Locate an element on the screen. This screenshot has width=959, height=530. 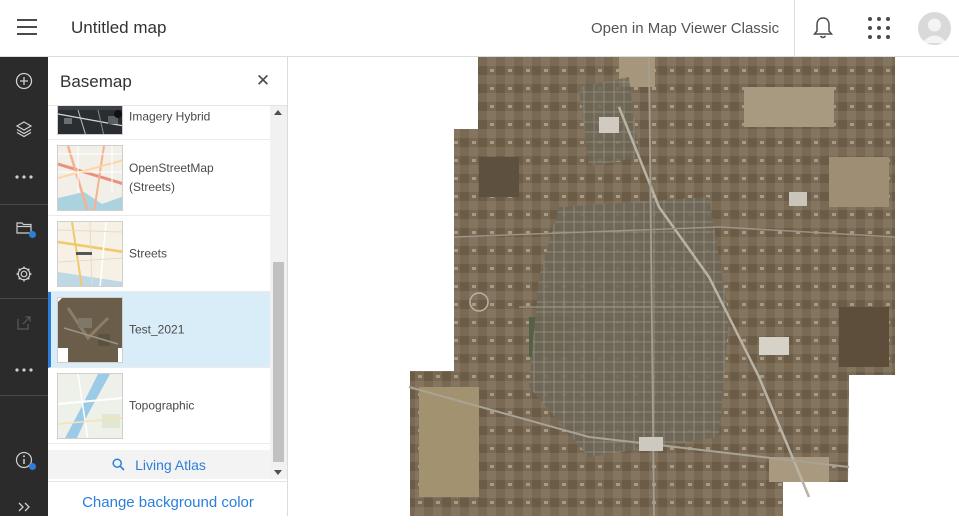
notification-dot-icon is located at coordinates (32, 466).